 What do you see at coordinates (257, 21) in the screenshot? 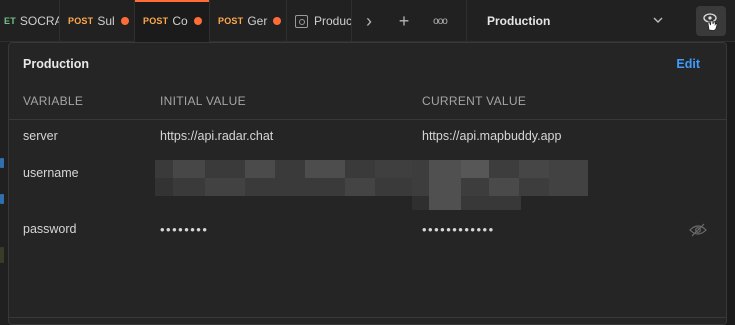
I see `tab-name: Ger` at bounding box center [257, 21].